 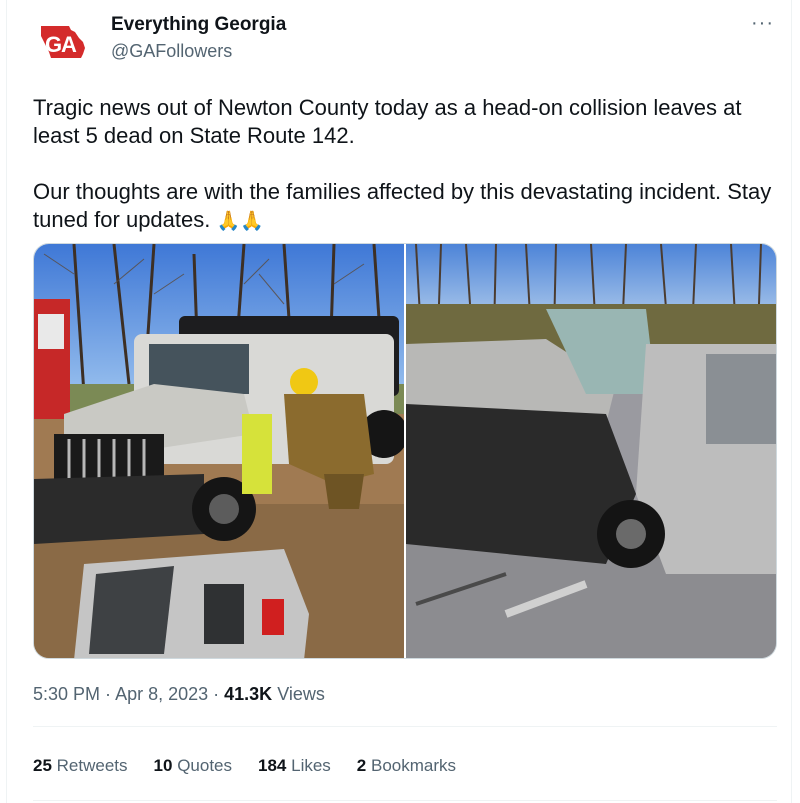 I want to click on svg-text: G, so click(x=53, y=44).